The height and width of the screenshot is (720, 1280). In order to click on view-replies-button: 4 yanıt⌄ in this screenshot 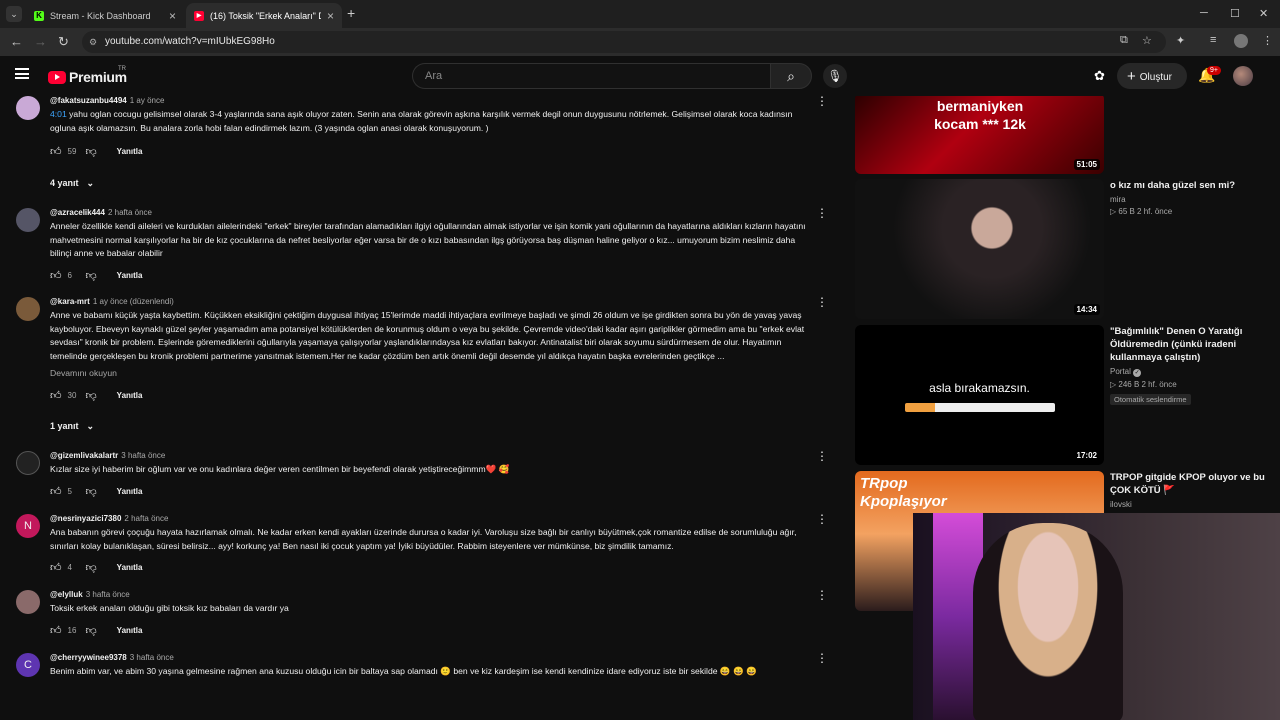, I will do `click(72, 183)`.